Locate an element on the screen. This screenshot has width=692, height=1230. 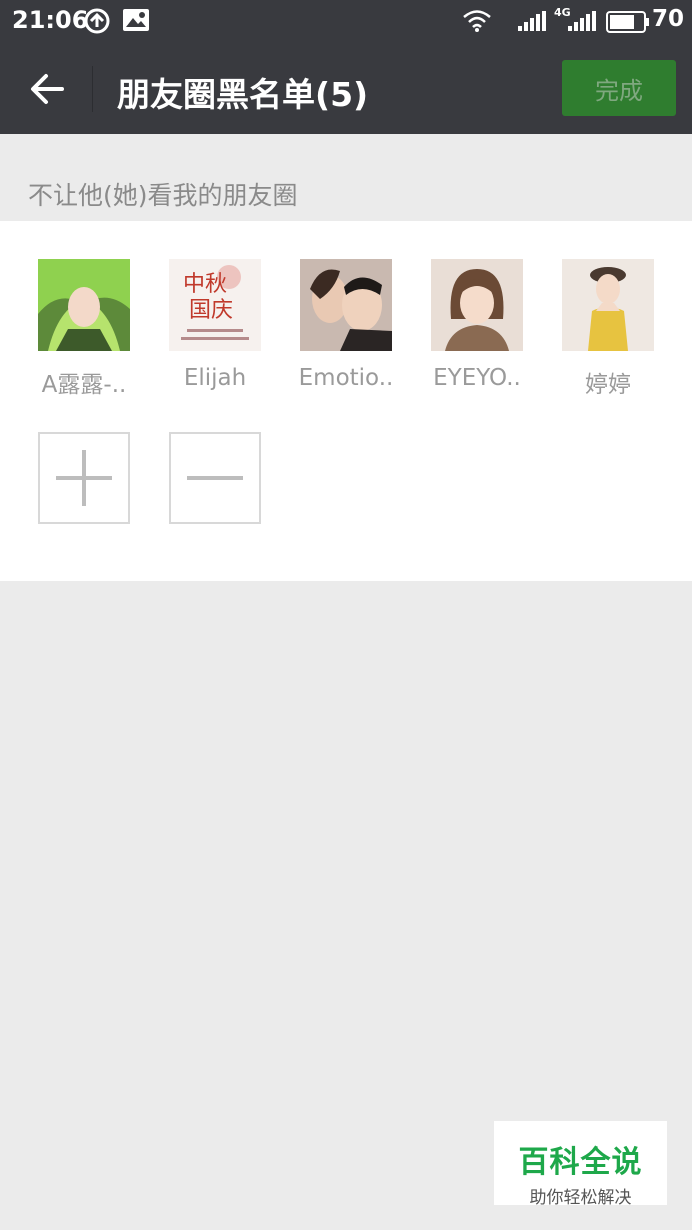
status-time: 21:06 is located at coordinates (50, 20).